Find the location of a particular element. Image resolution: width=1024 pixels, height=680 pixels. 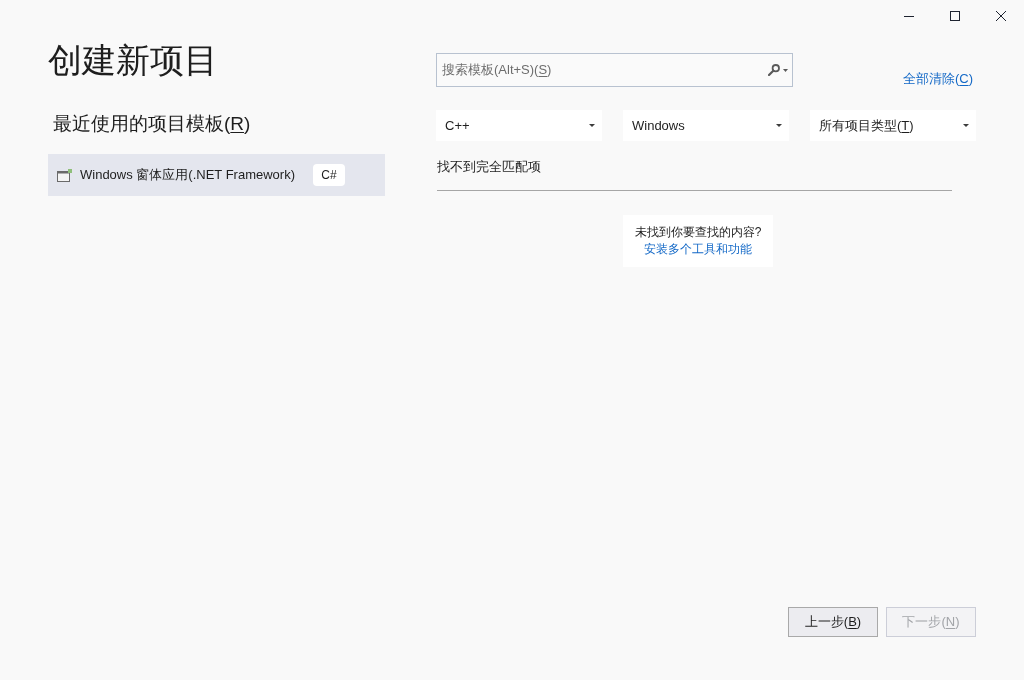

no-match-message: 找不到完全匹配项 is located at coordinates (489, 167).